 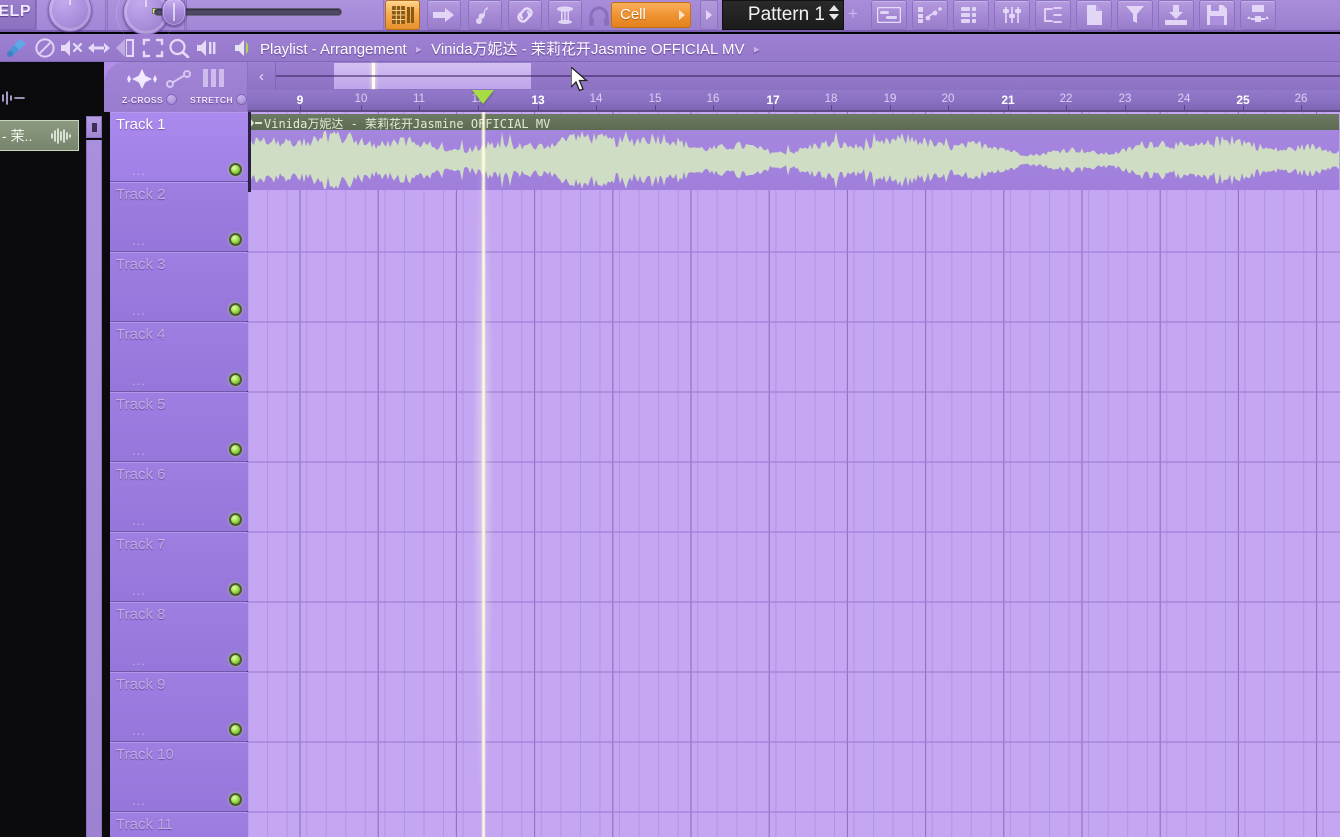 What do you see at coordinates (599, 18) in the screenshot?
I see `headphone-monitor` at bounding box center [599, 18].